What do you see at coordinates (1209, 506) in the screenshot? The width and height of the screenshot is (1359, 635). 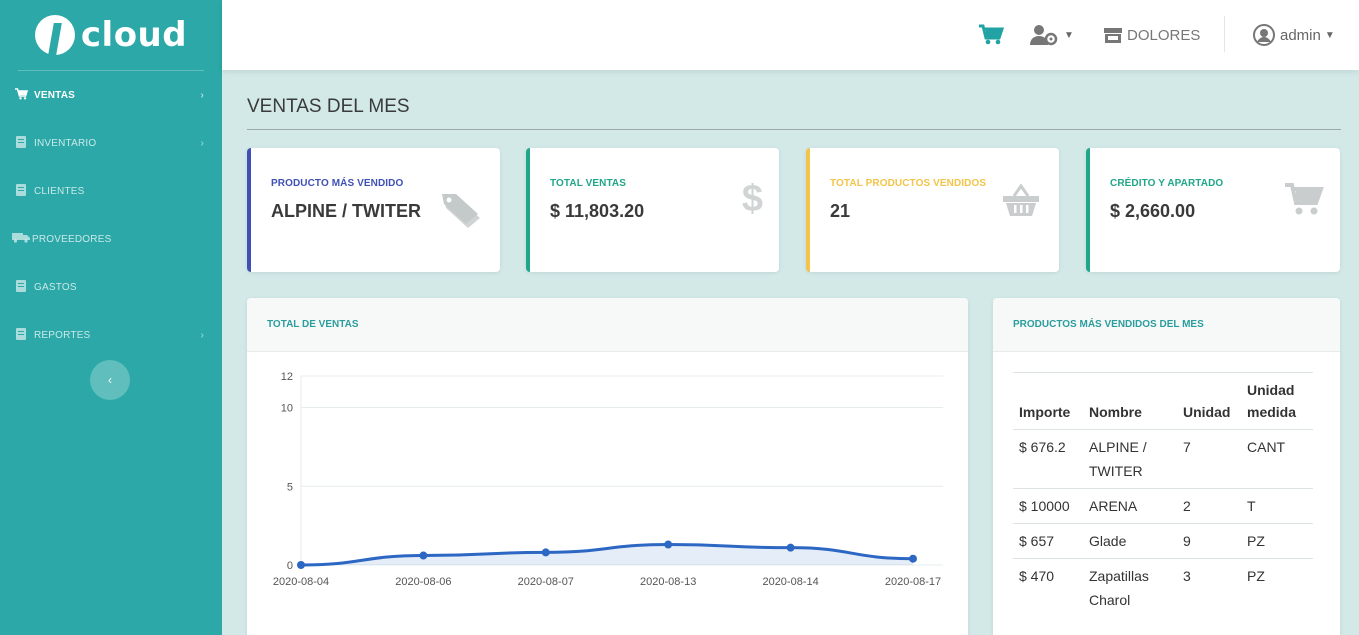 I see `table-cell: 2` at bounding box center [1209, 506].